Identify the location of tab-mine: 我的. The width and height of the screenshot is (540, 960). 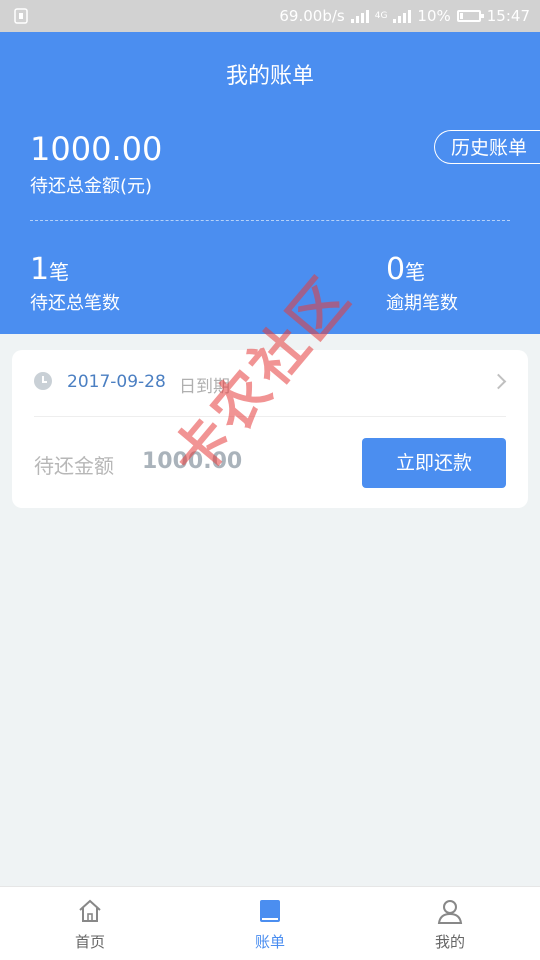
(450, 923).